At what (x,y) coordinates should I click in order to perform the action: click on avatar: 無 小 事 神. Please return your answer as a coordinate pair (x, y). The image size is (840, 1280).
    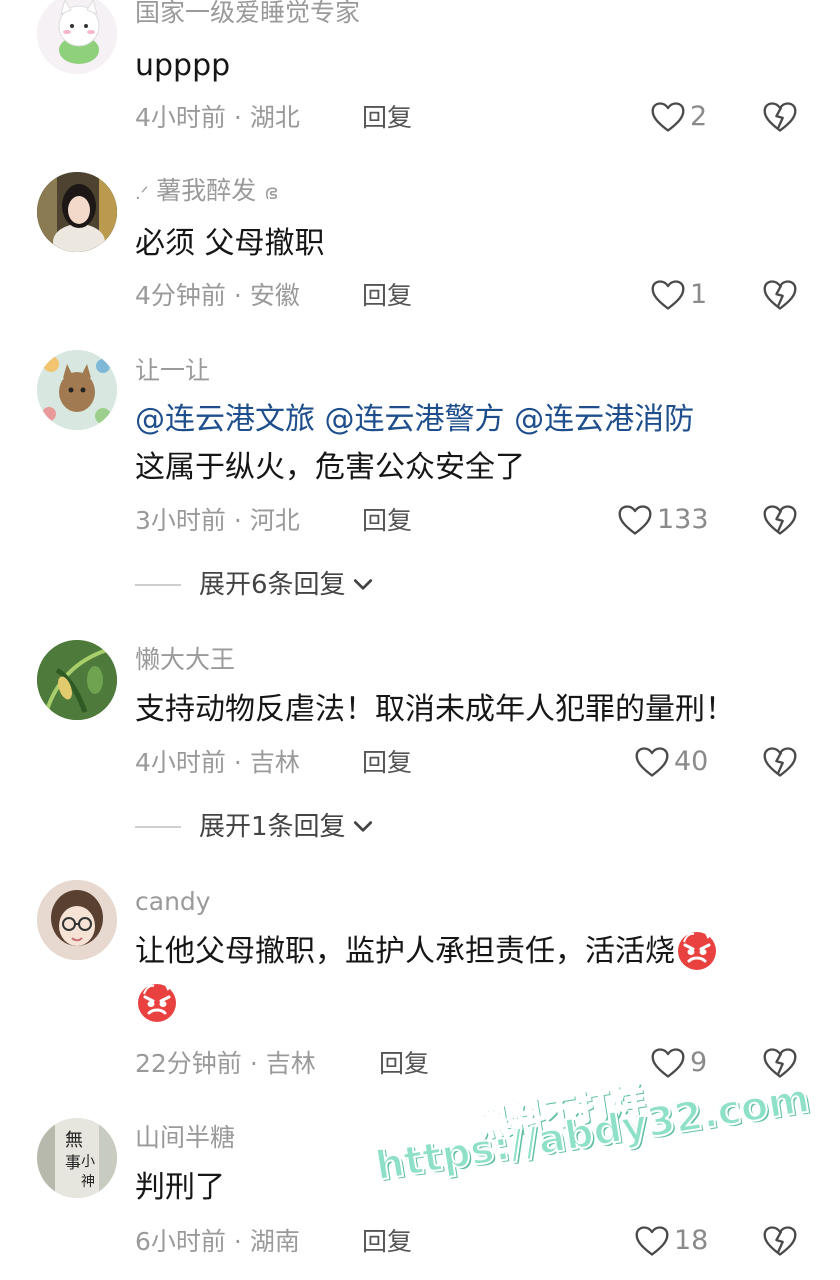
    Looking at the image, I should click on (77, 1158).